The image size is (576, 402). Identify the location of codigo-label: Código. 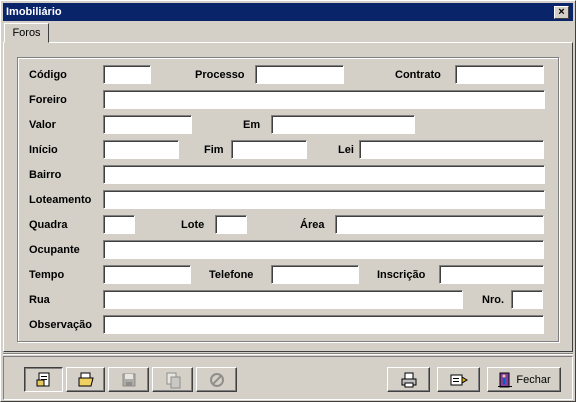
(48, 75).